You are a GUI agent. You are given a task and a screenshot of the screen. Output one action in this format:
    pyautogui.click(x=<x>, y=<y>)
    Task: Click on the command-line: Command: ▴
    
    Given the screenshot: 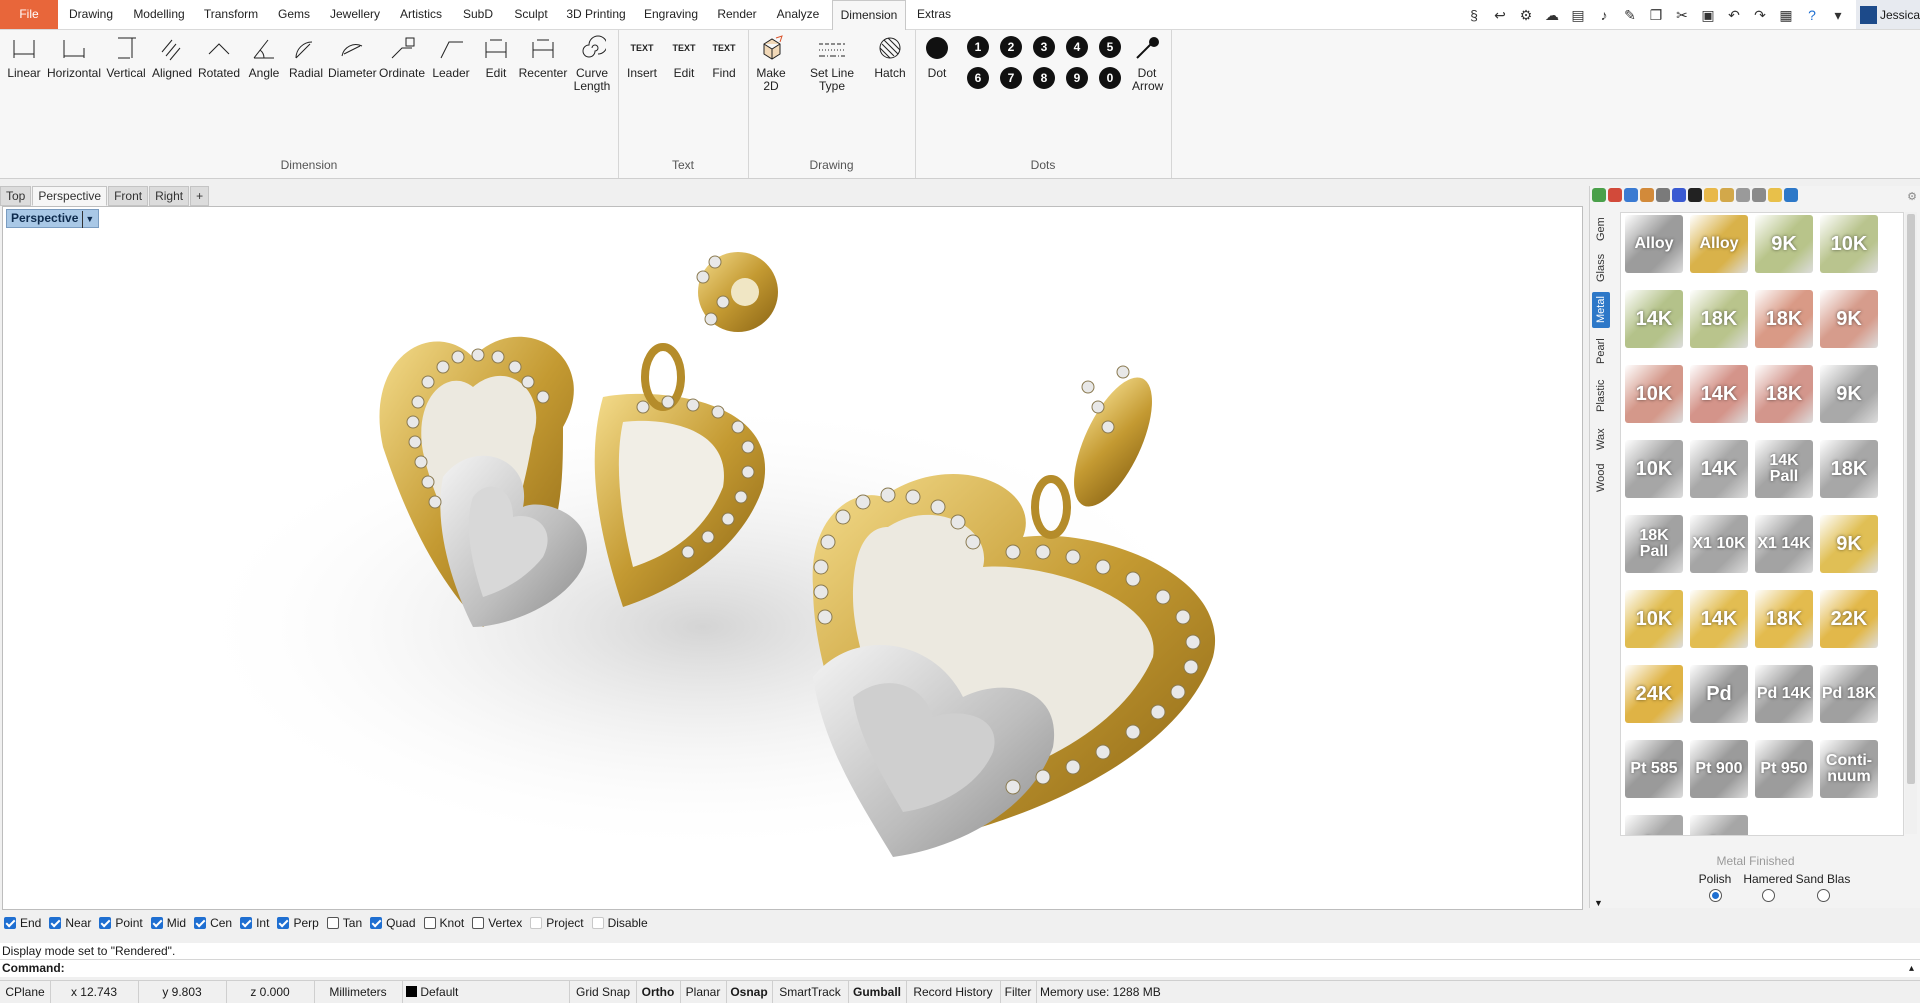 What is the action you would take?
    pyautogui.click(x=960, y=968)
    